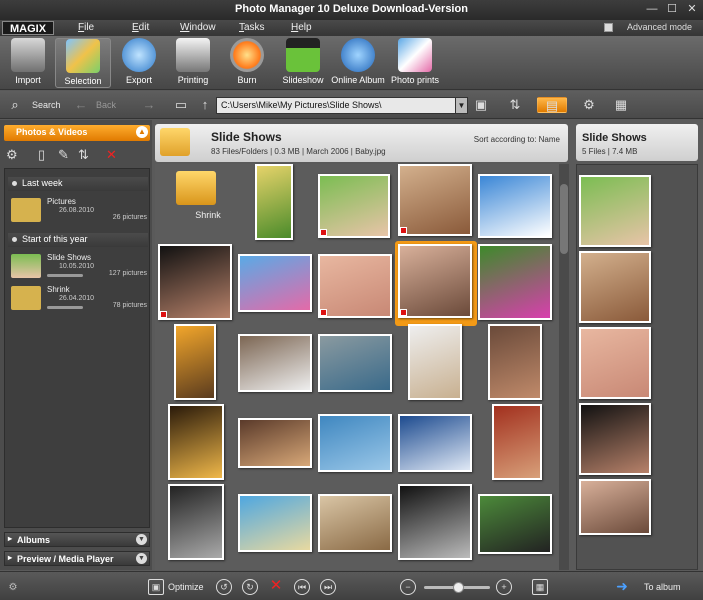 Image resolution: width=703 pixels, height=600 pixels. Describe the element at coordinates (564, 367) in the screenshot. I see `grid-scrollbar` at that location.